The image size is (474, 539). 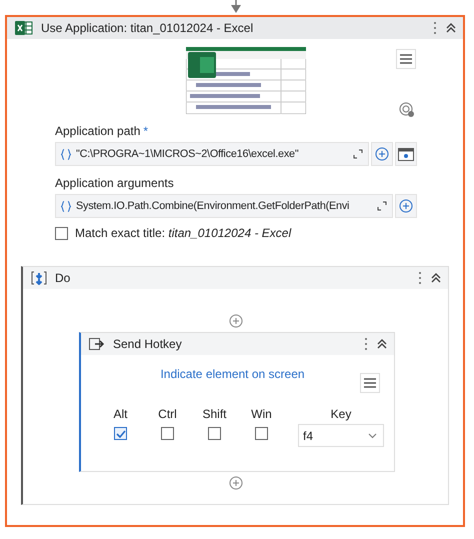 I want to click on modifier-label: Alt, so click(x=120, y=414).